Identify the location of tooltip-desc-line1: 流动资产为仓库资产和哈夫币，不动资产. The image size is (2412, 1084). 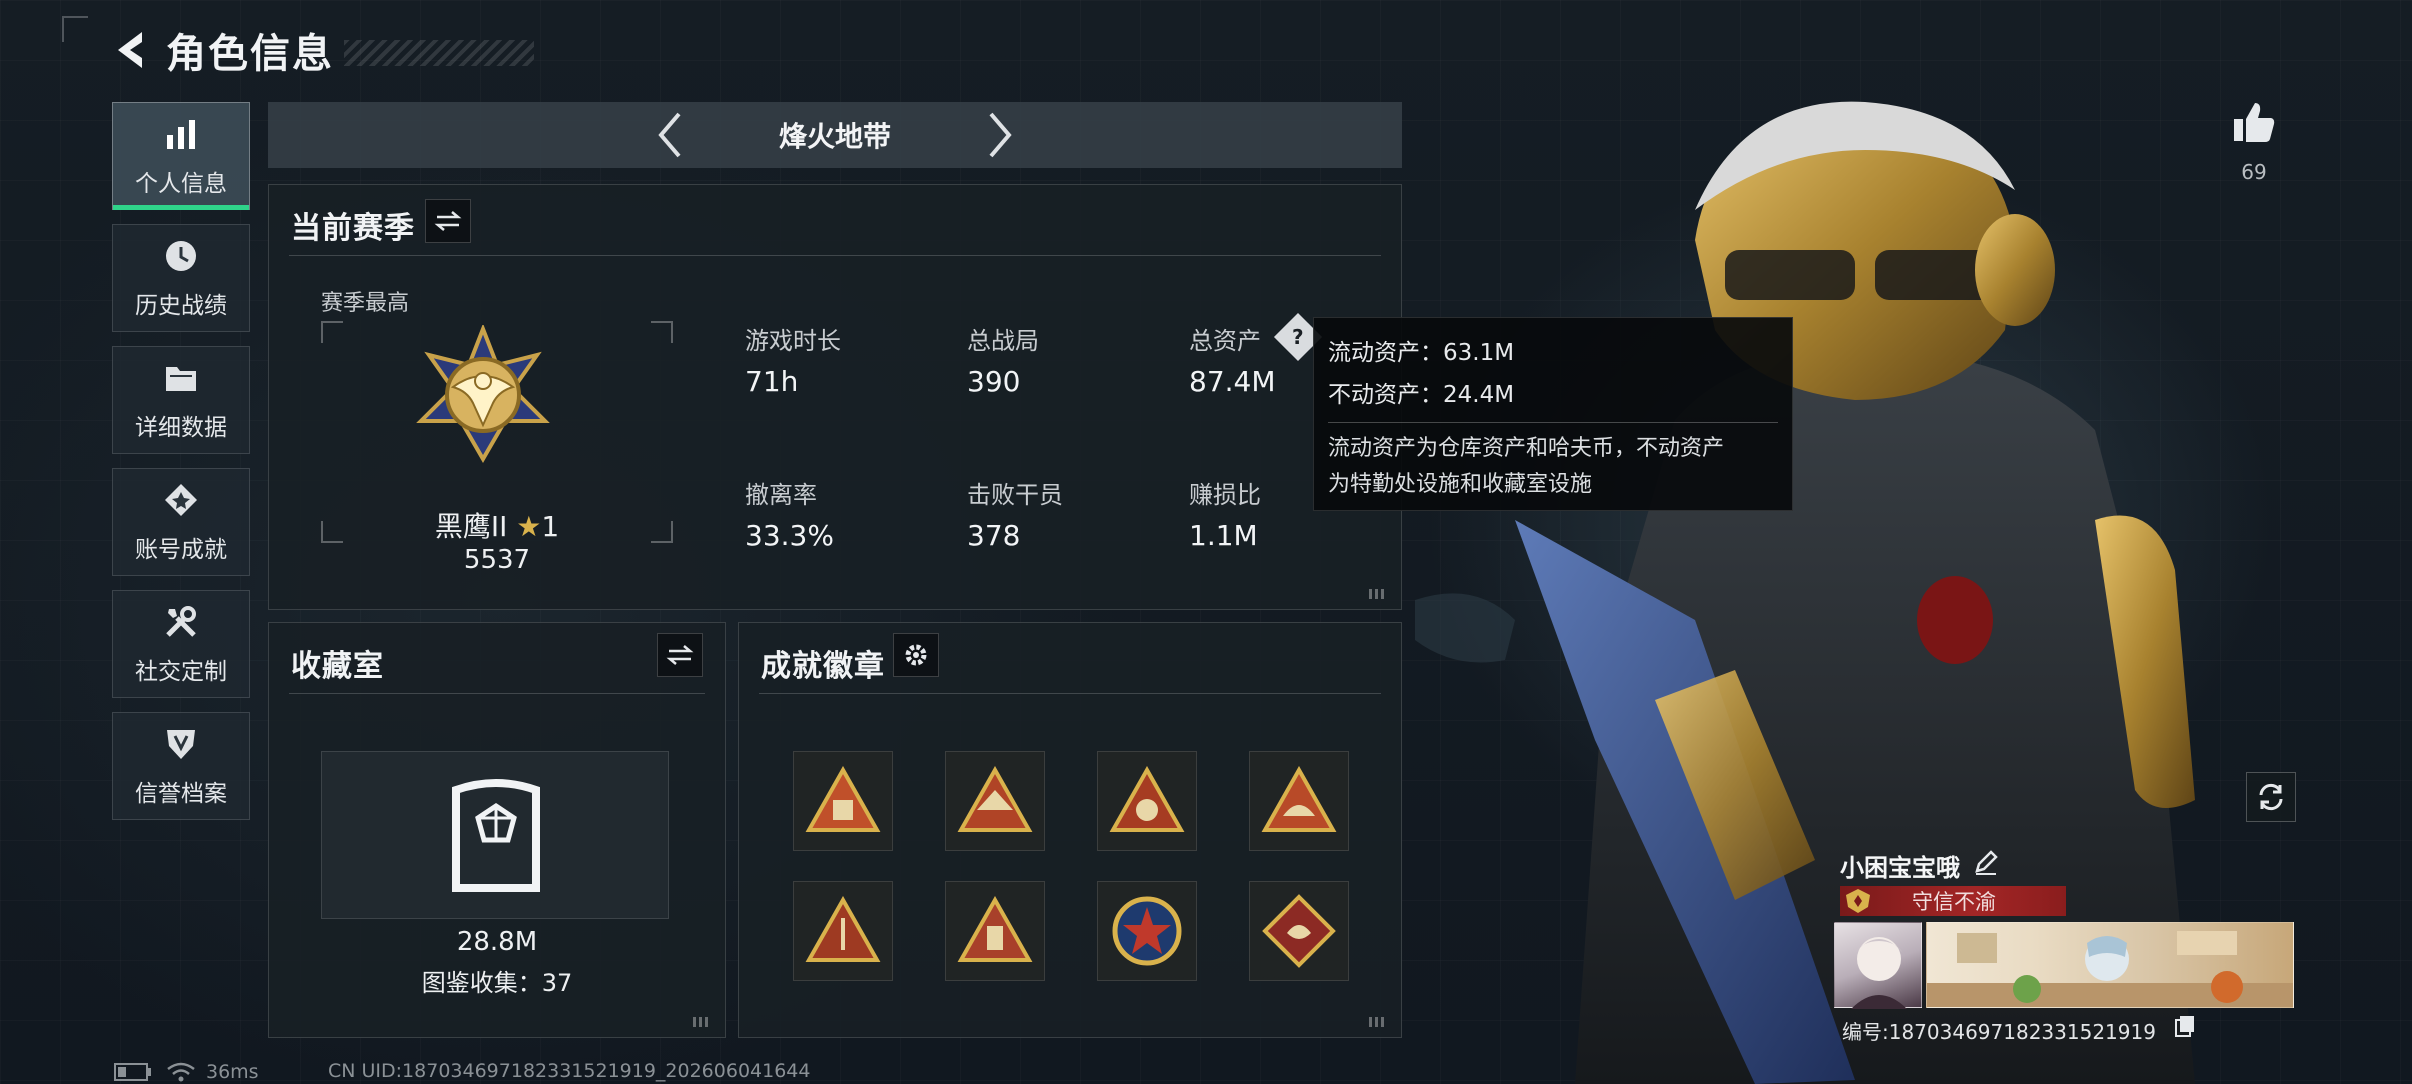
(1526, 448).